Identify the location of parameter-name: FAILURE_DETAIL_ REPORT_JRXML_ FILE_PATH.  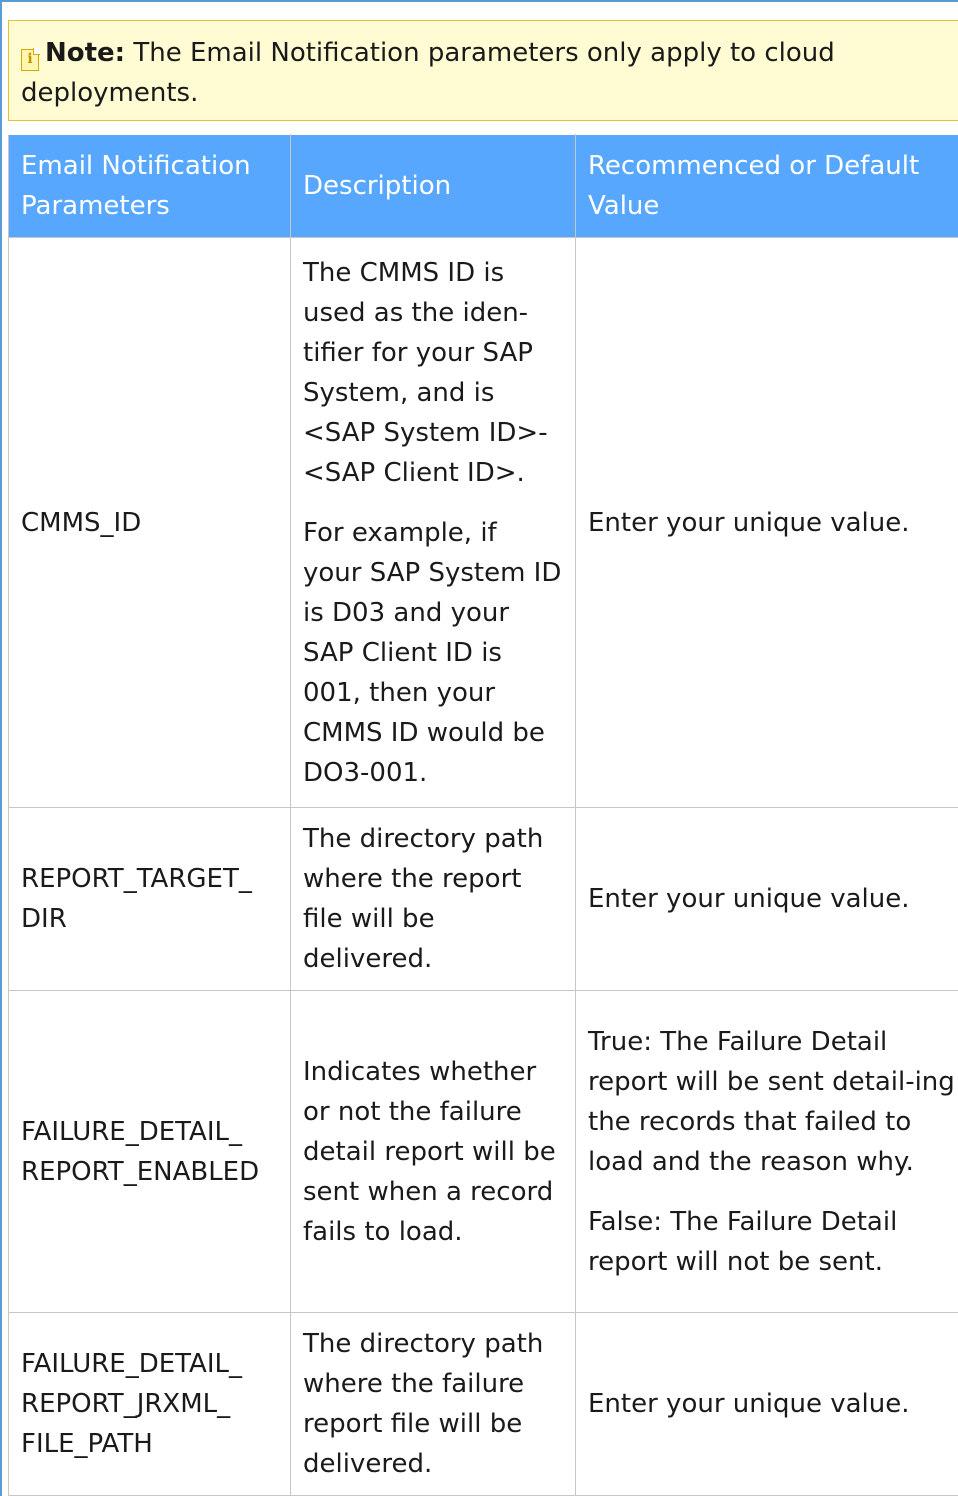
(149, 1404).